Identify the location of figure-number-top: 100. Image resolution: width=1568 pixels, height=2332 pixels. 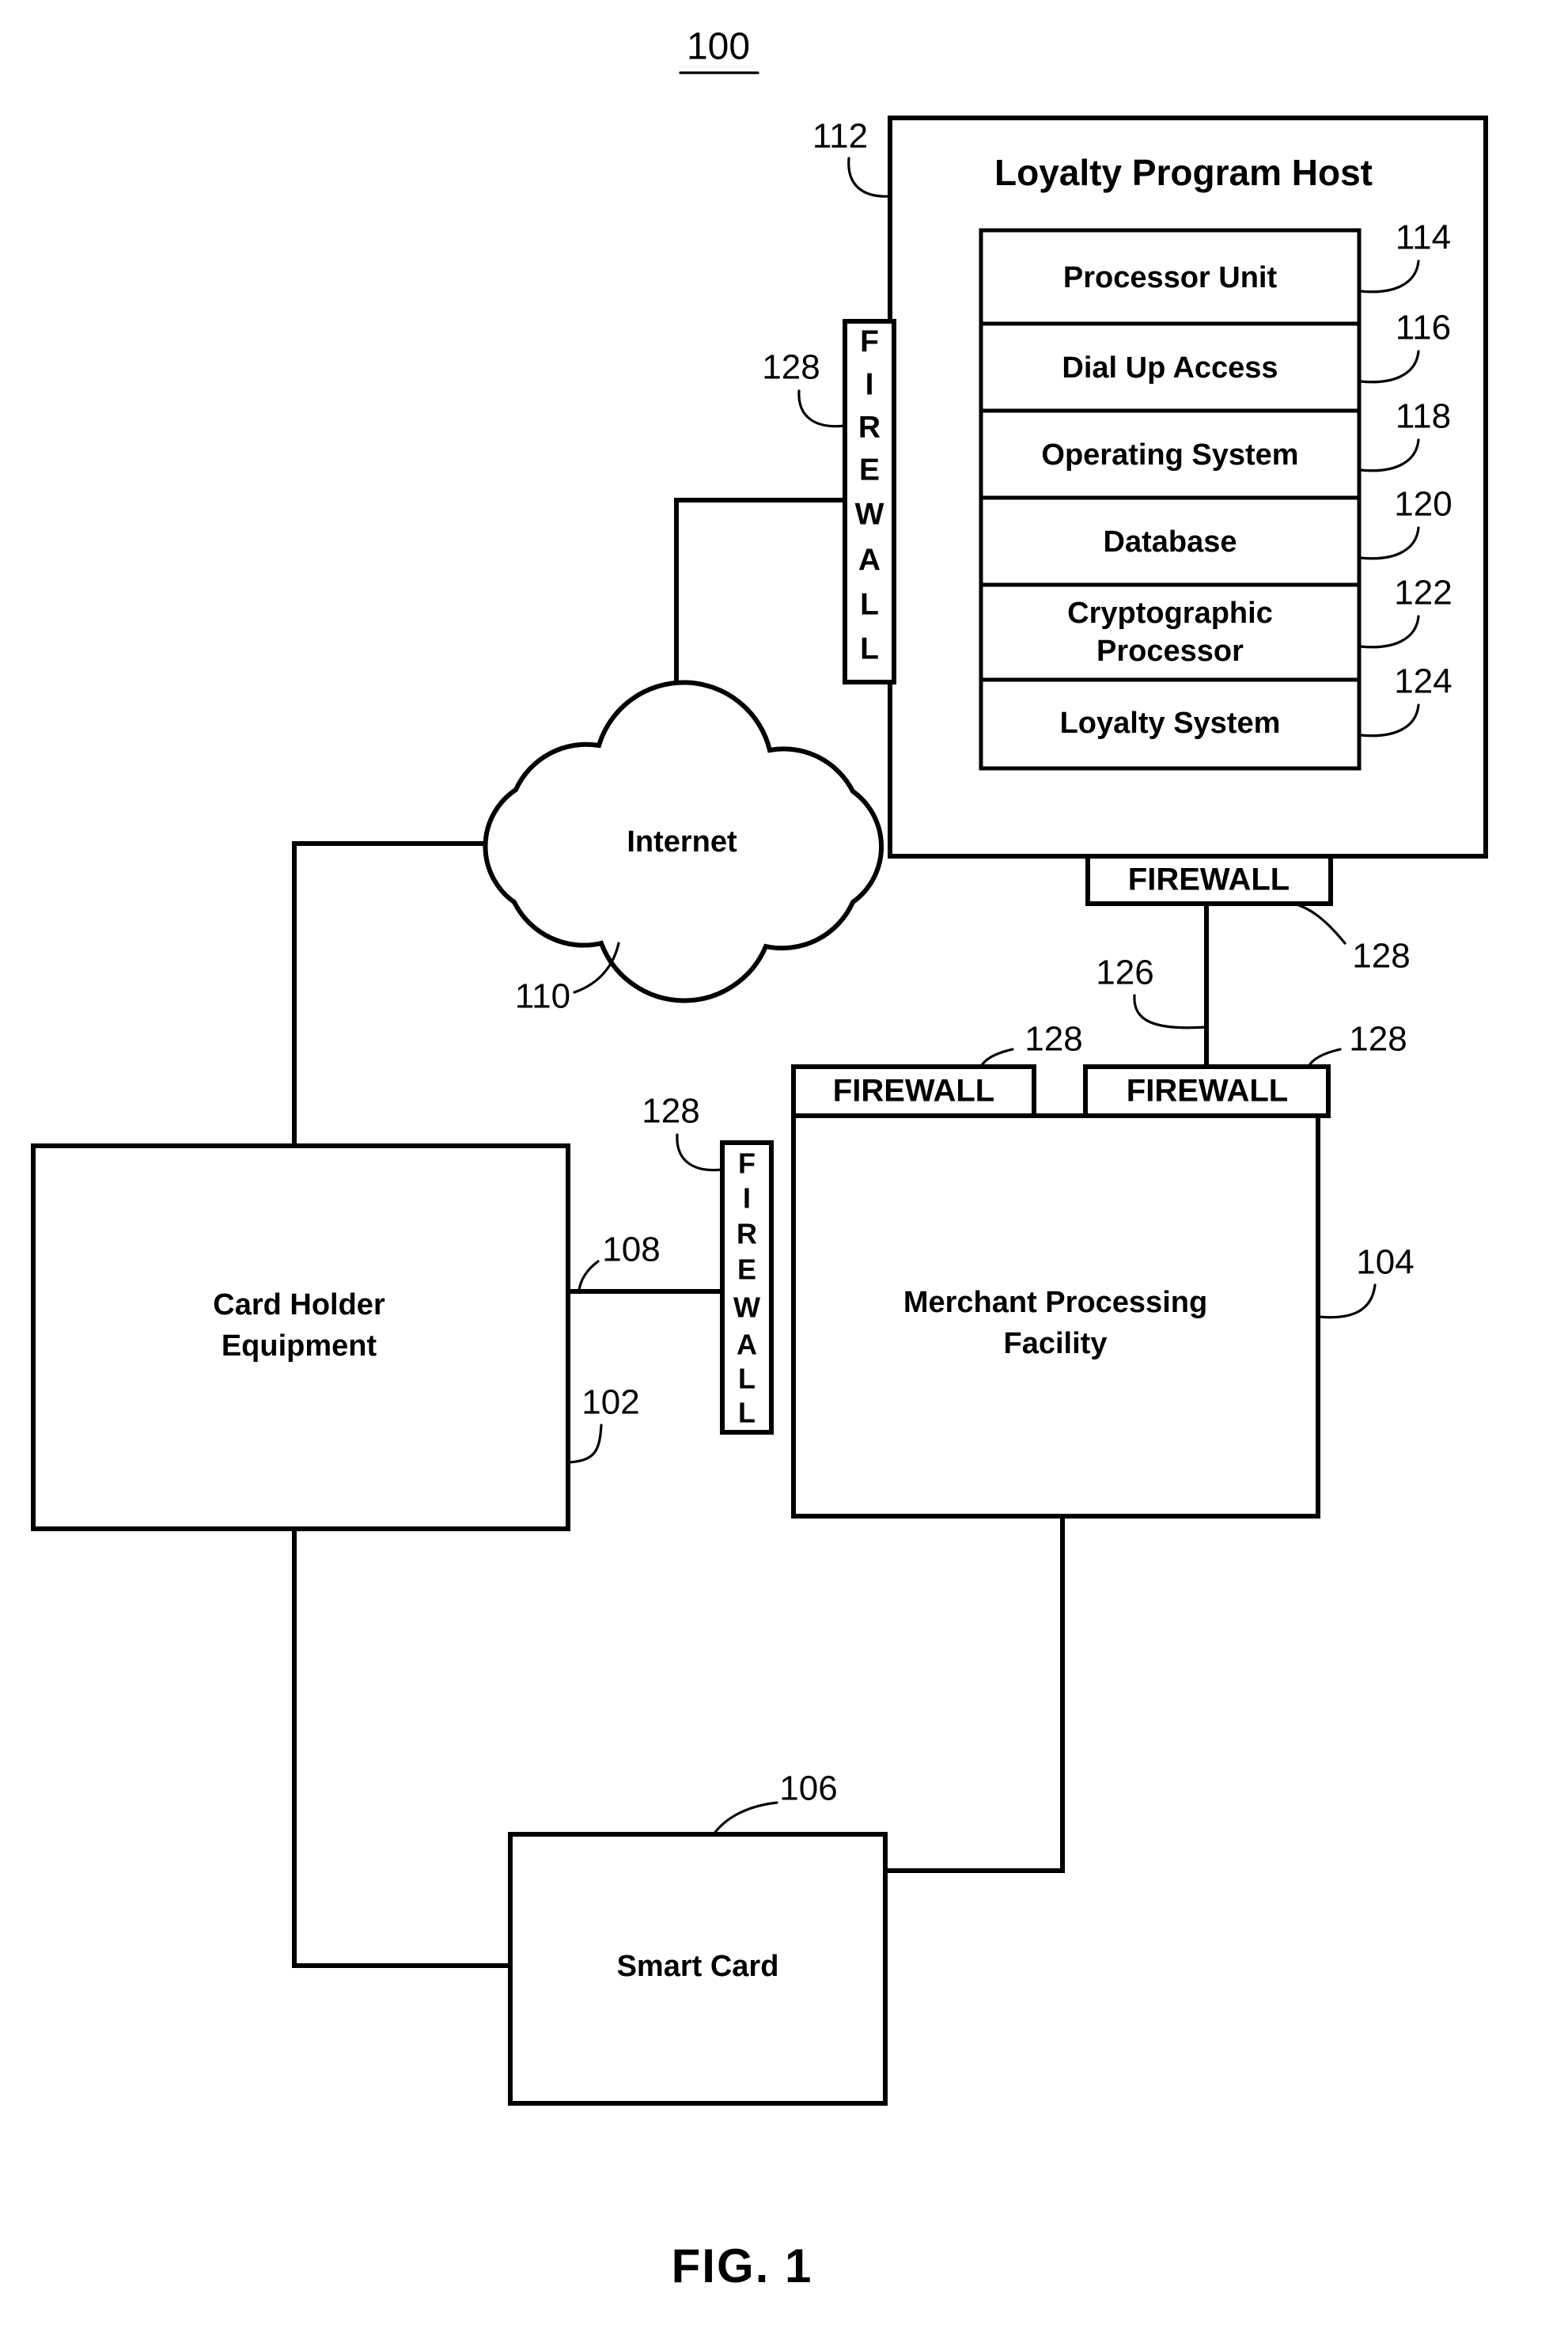
(719, 50).